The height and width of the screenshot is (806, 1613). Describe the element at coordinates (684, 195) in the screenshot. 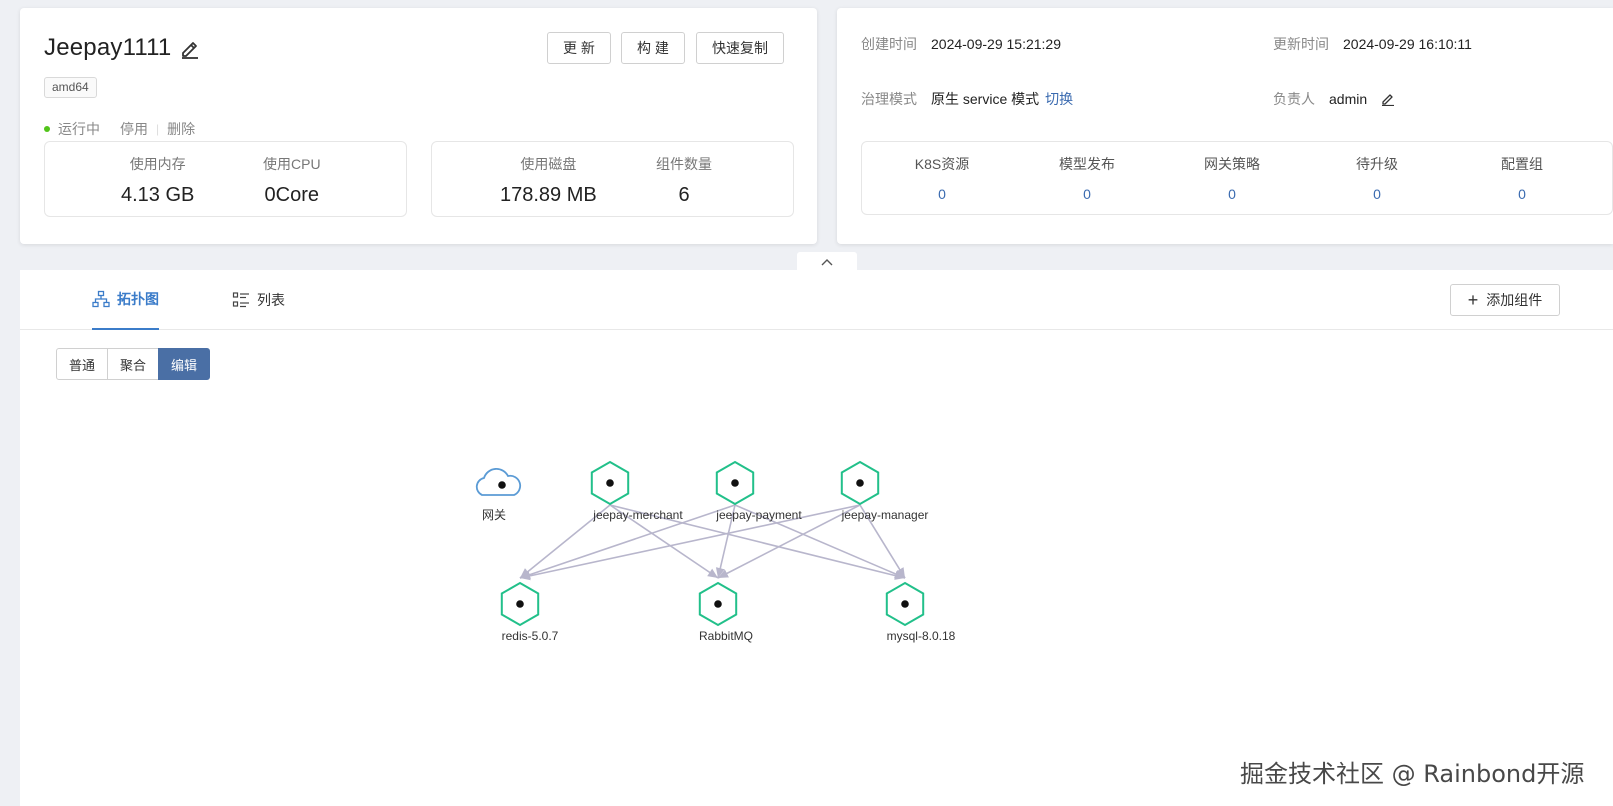

I see `stat-value: 6` at that location.